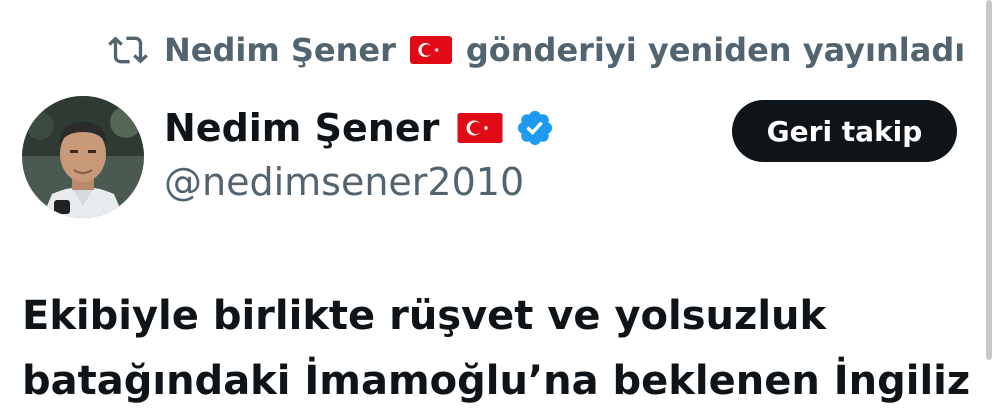 This screenshot has height=416, width=1000. I want to click on avatar, so click(83, 157).